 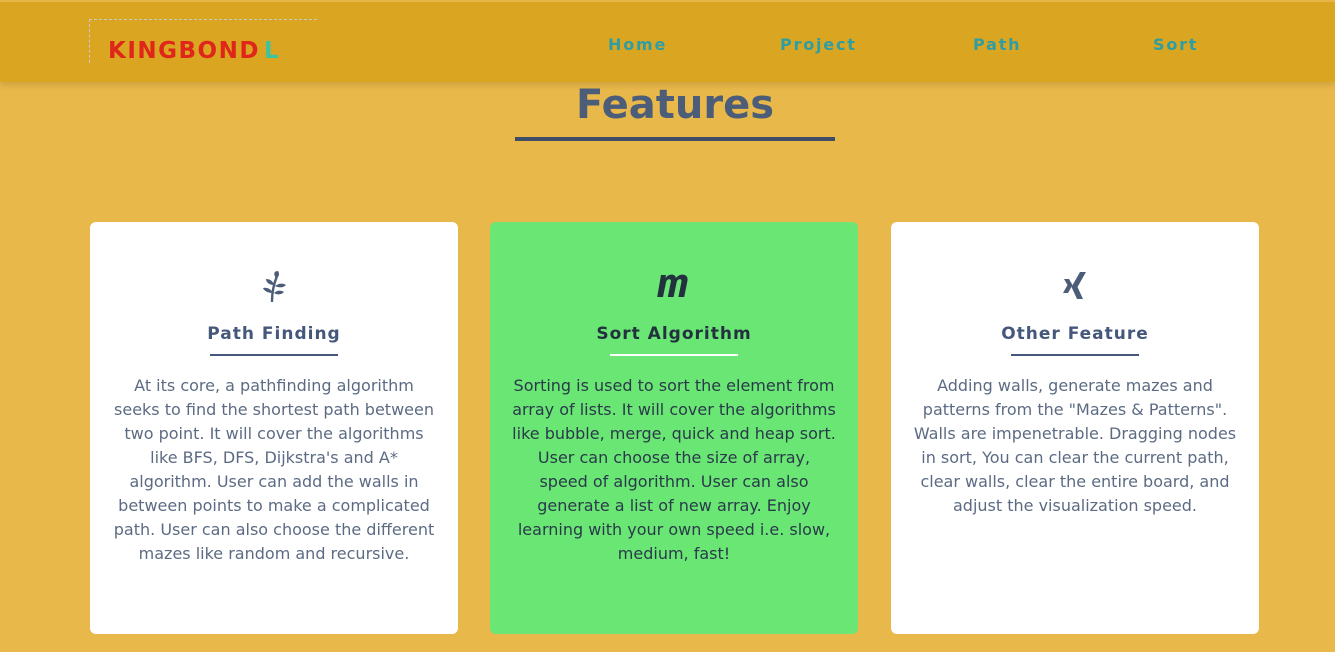 I want to click on brand-logo: KINGBOND L, so click(x=203, y=41).